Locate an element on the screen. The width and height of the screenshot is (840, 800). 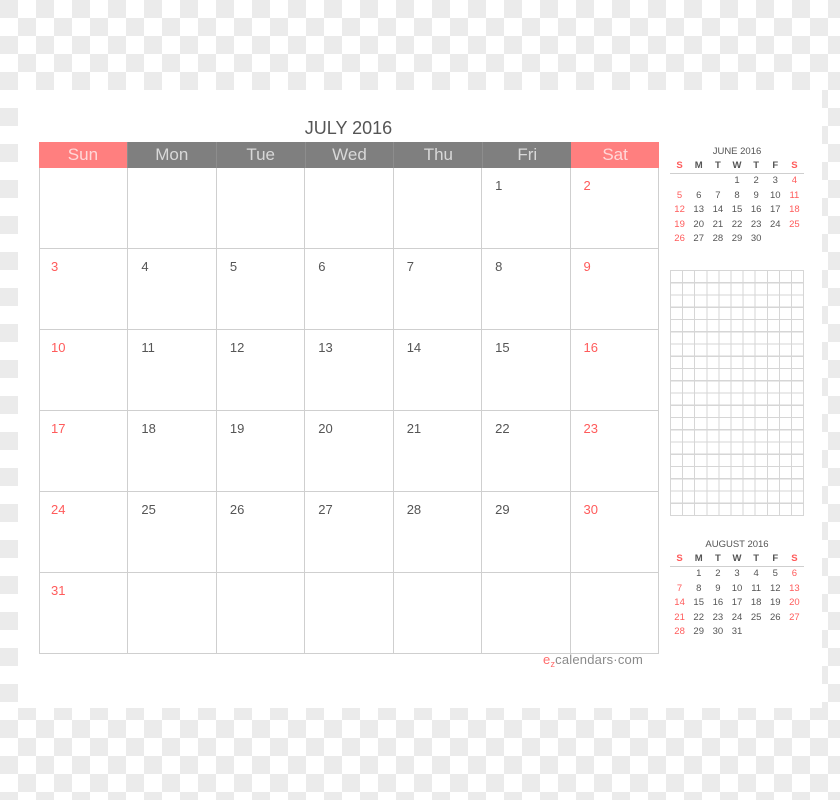
day-cell-18: 18 is located at coordinates (172, 451).